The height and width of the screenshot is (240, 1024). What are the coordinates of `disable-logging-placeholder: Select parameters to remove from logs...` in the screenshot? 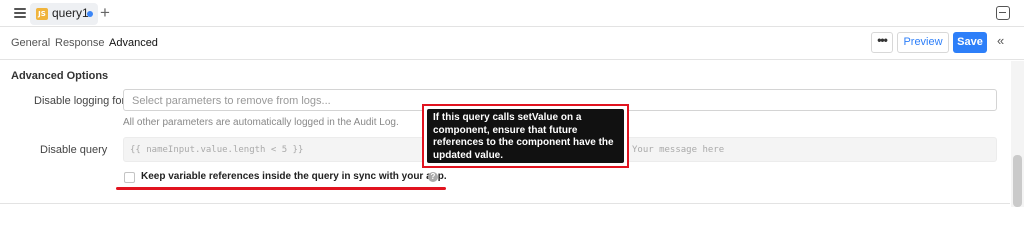 It's located at (231, 101).